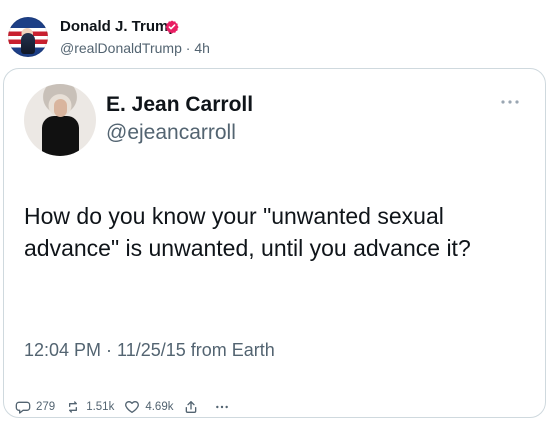 The height and width of the screenshot is (428, 553). What do you see at coordinates (171, 133) in the screenshot?
I see `quoted-author-handle: @ejeancarroll` at bounding box center [171, 133].